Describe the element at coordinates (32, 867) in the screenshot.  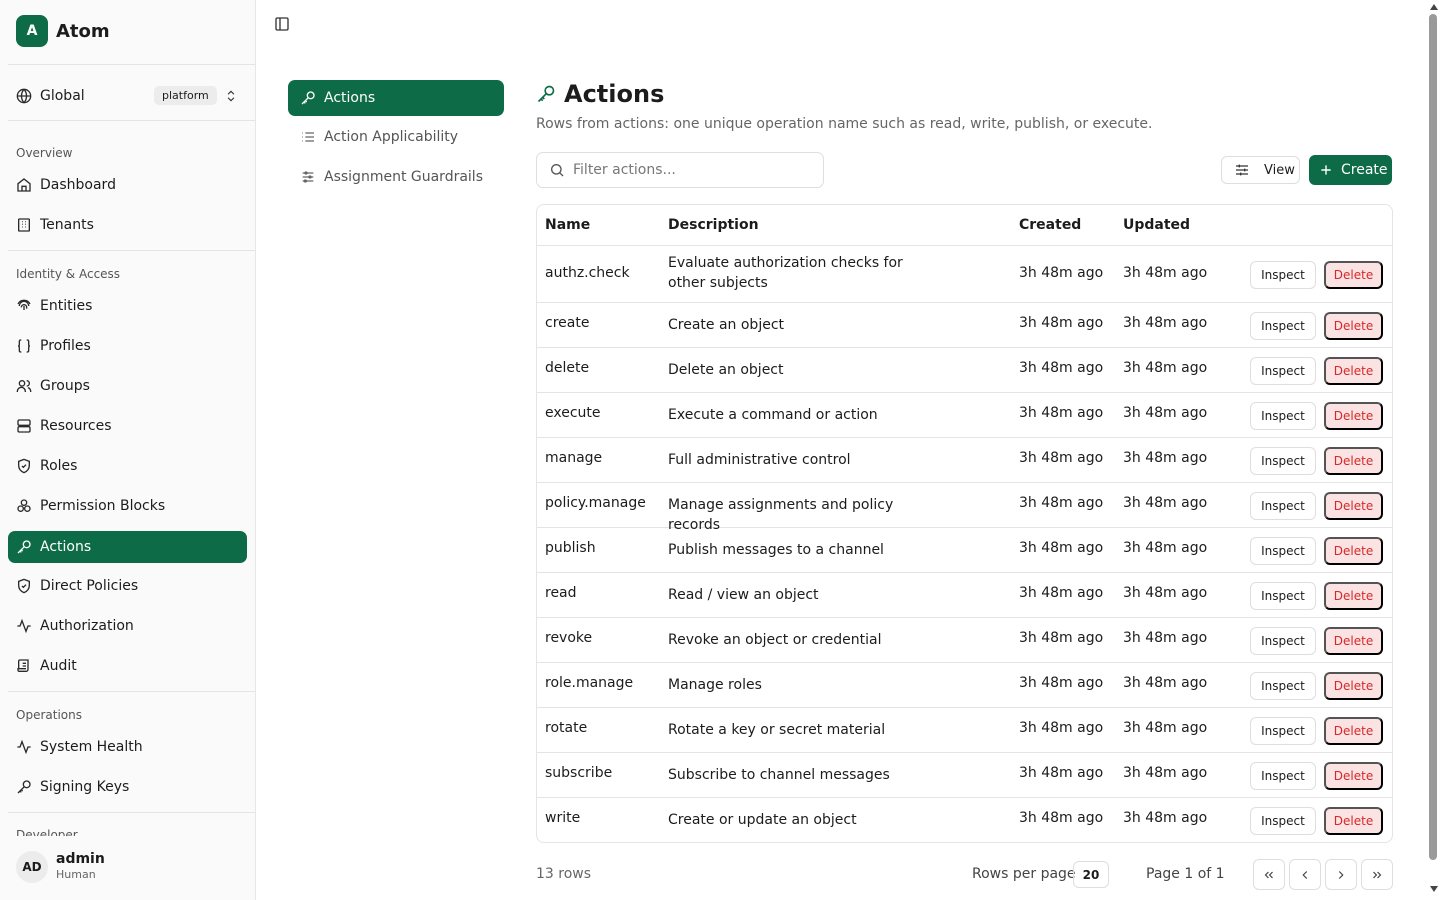
I see `avatar: AD` at that location.